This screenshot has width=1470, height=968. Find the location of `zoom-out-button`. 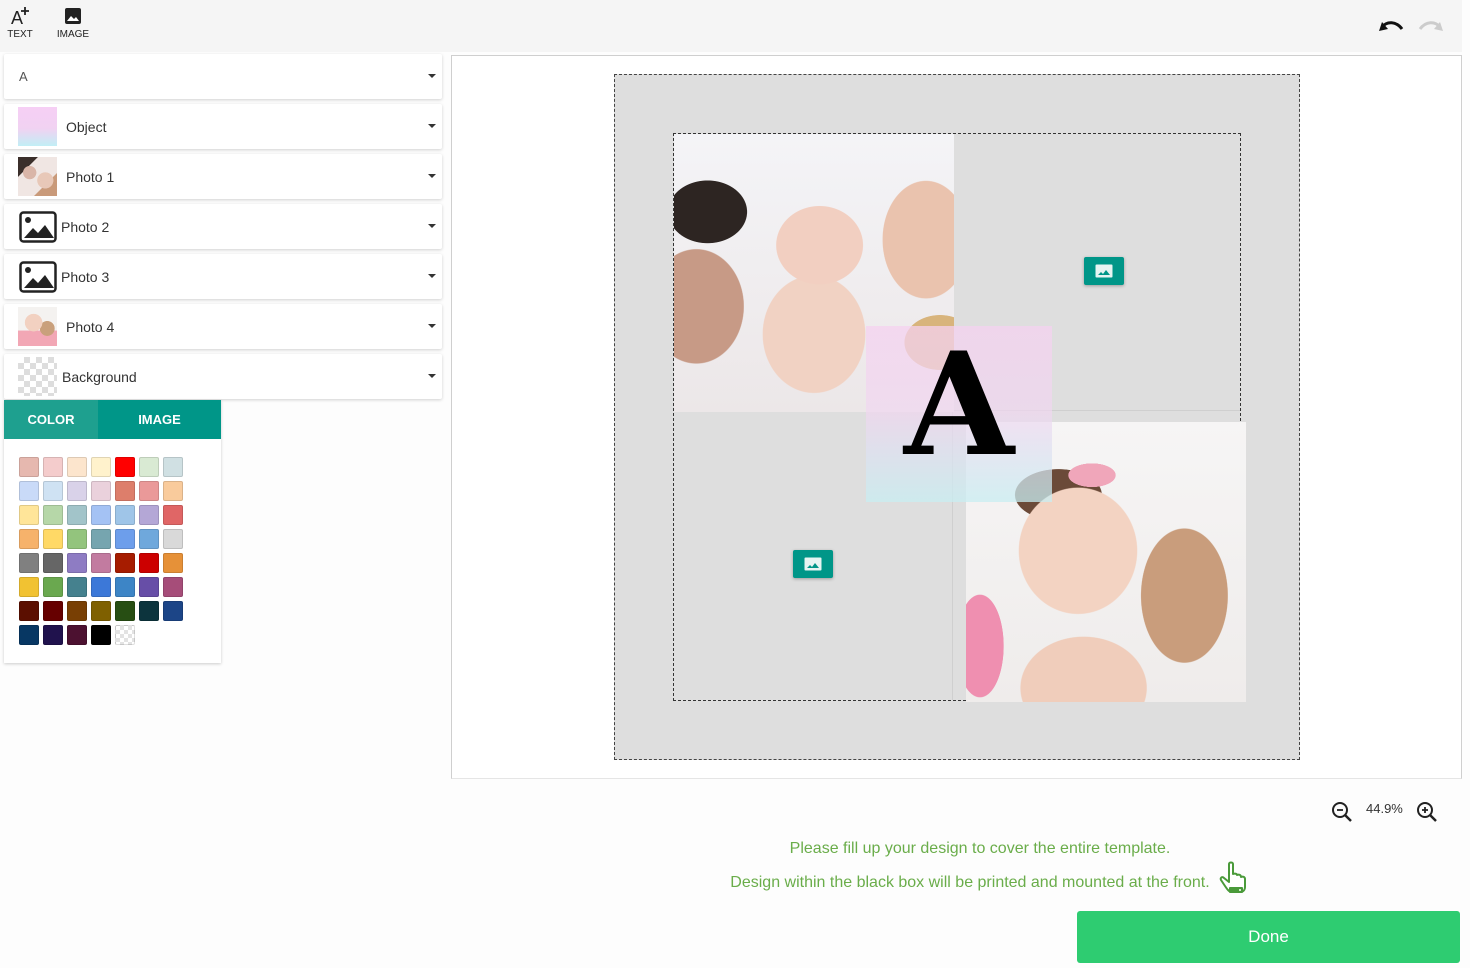

zoom-out-button is located at coordinates (1342, 812).